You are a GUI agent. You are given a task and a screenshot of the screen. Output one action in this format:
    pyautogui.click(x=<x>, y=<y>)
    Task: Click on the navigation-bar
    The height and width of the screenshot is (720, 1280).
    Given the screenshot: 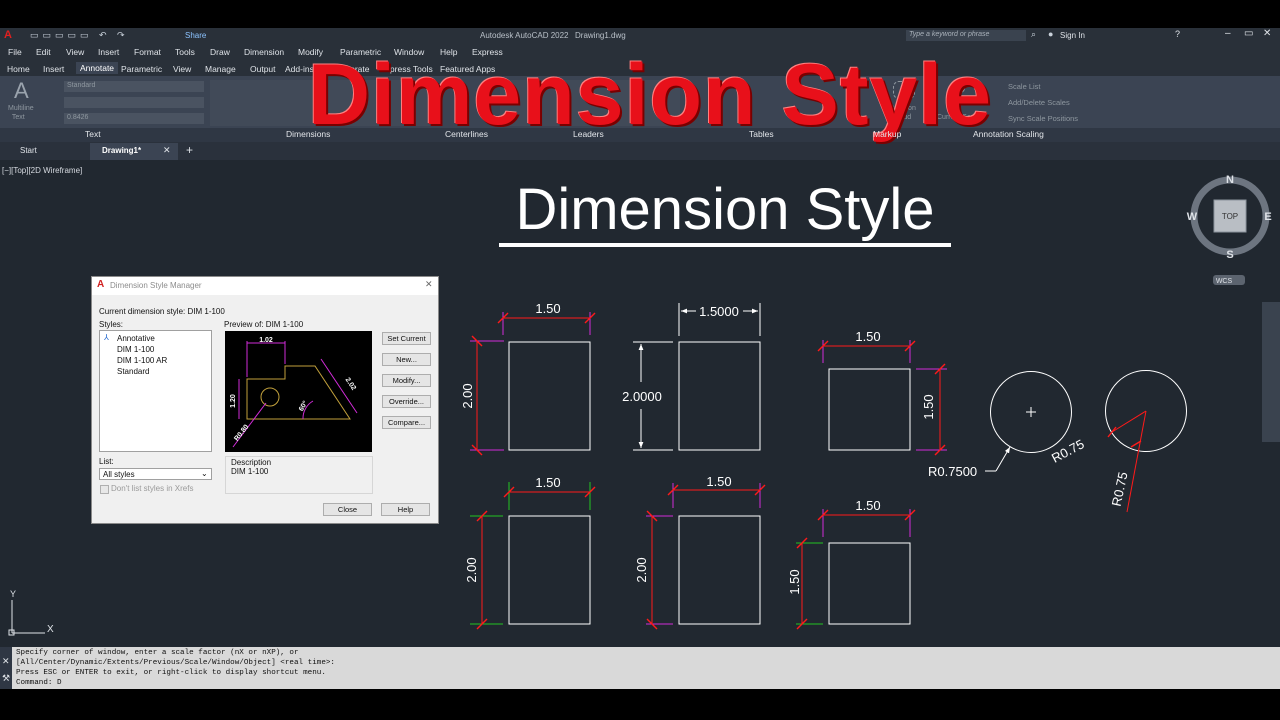 What is the action you would take?
    pyautogui.click(x=1271, y=372)
    